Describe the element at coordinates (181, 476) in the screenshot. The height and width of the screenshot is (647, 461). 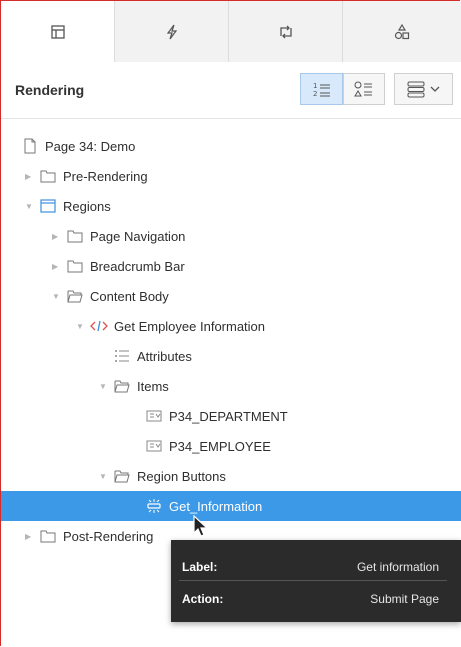
I see `tree-node-label: Region Buttons` at that location.